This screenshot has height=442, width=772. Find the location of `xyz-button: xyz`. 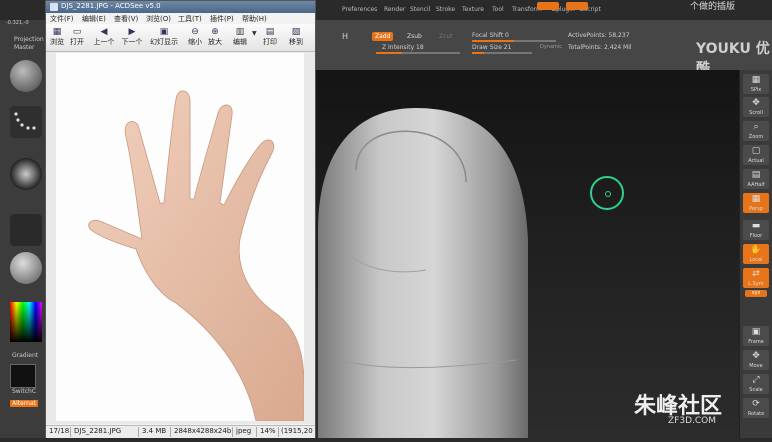

xyz-button: xyz is located at coordinates (756, 293).